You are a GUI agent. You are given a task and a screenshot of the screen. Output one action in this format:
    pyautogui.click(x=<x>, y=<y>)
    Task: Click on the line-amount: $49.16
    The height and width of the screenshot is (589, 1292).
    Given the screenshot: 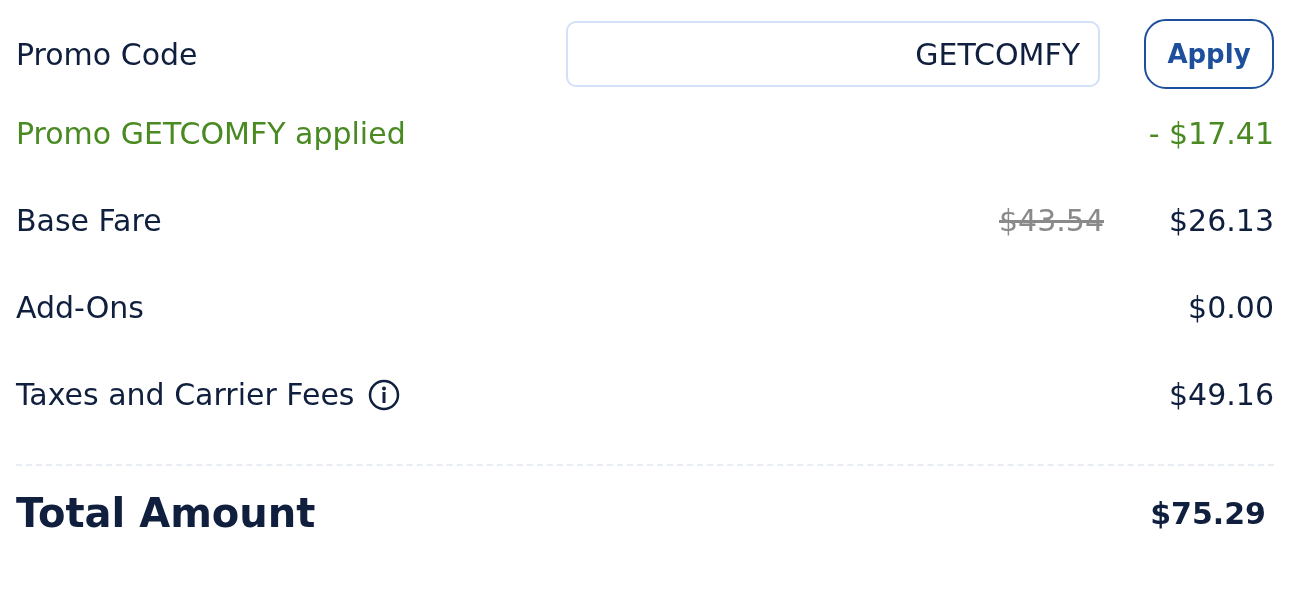 What is the action you would take?
    pyautogui.click(x=1221, y=394)
    